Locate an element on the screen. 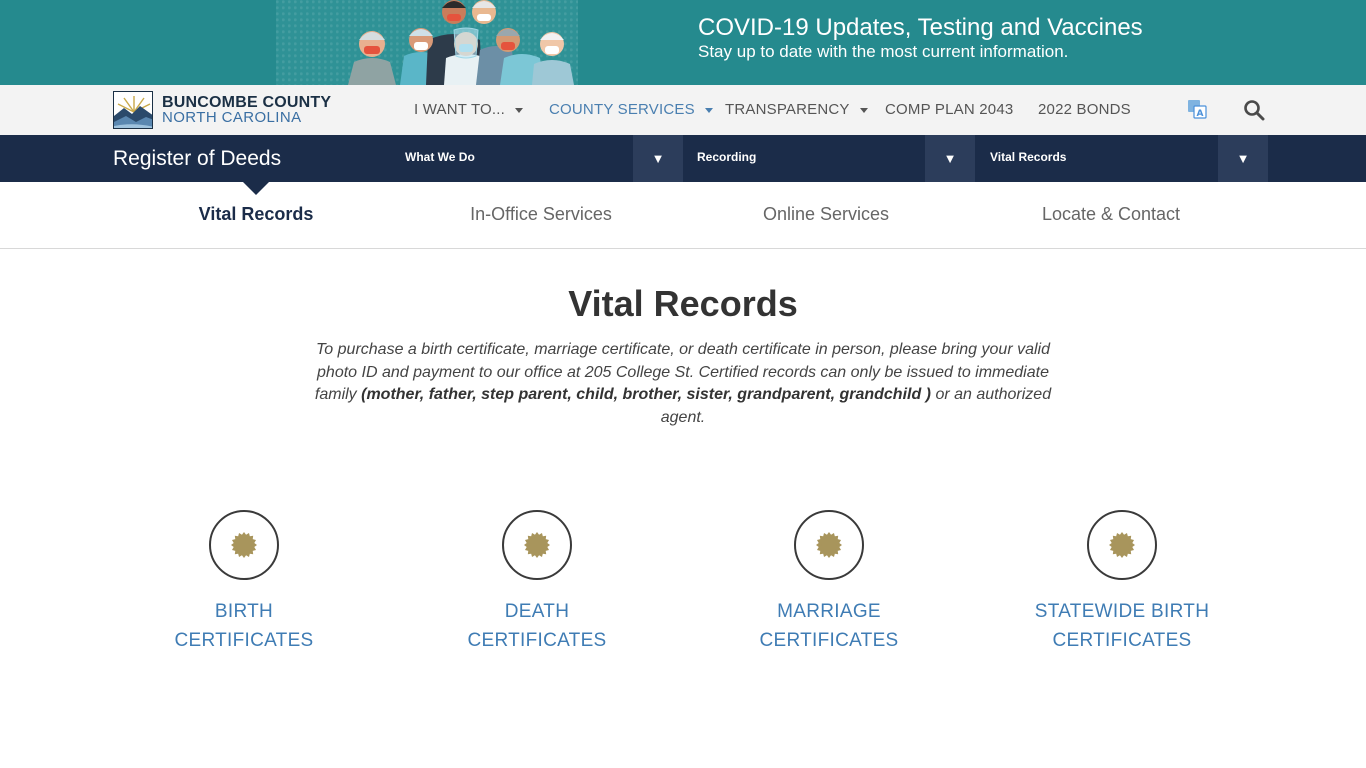 This screenshot has width=1366, height=768. nav-bonds: 2022 BONDS is located at coordinates (1084, 109).